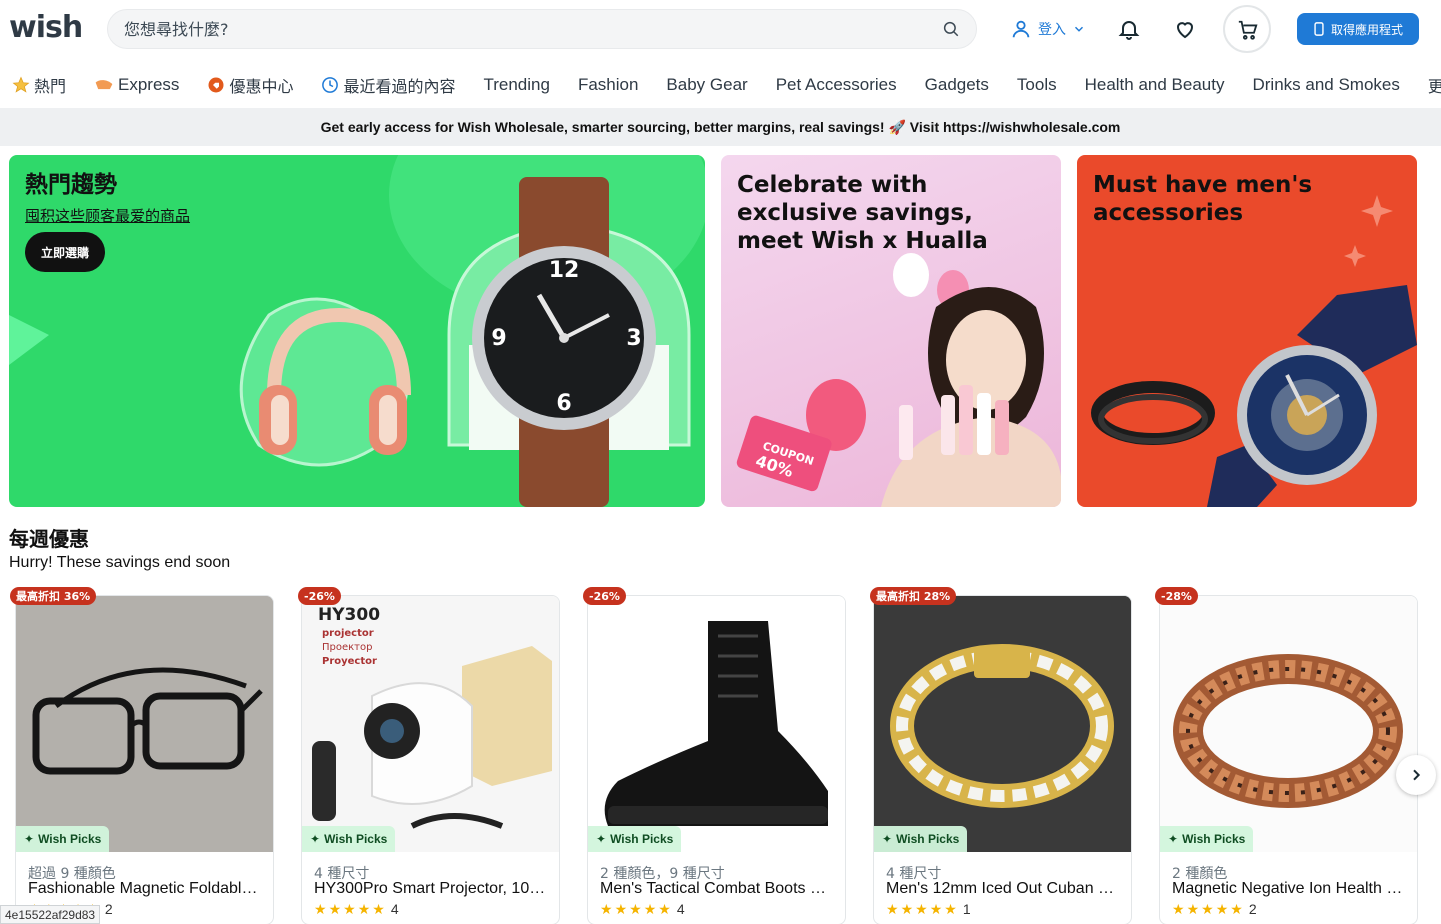  What do you see at coordinates (516, 85) in the screenshot?
I see `nav-item-trending: Trending` at bounding box center [516, 85].